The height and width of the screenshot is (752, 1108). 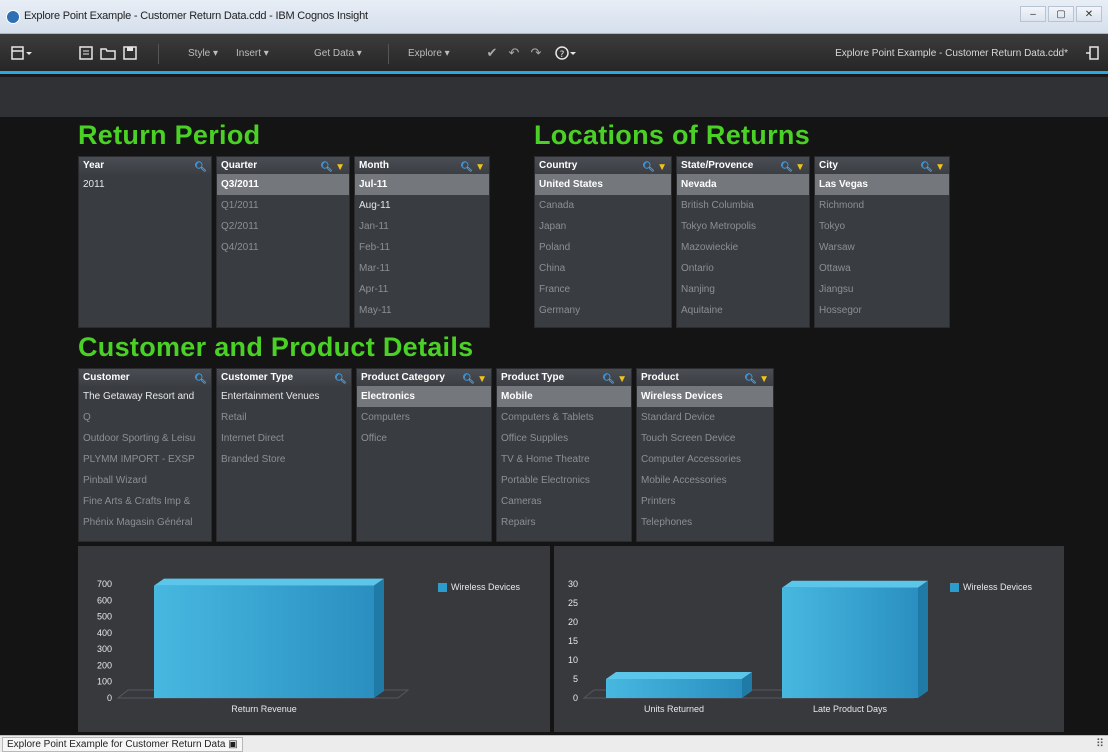 What do you see at coordinates (564, 396) in the screenshot?
I see `list-item: Mobile` at bounding box center [564, 396].